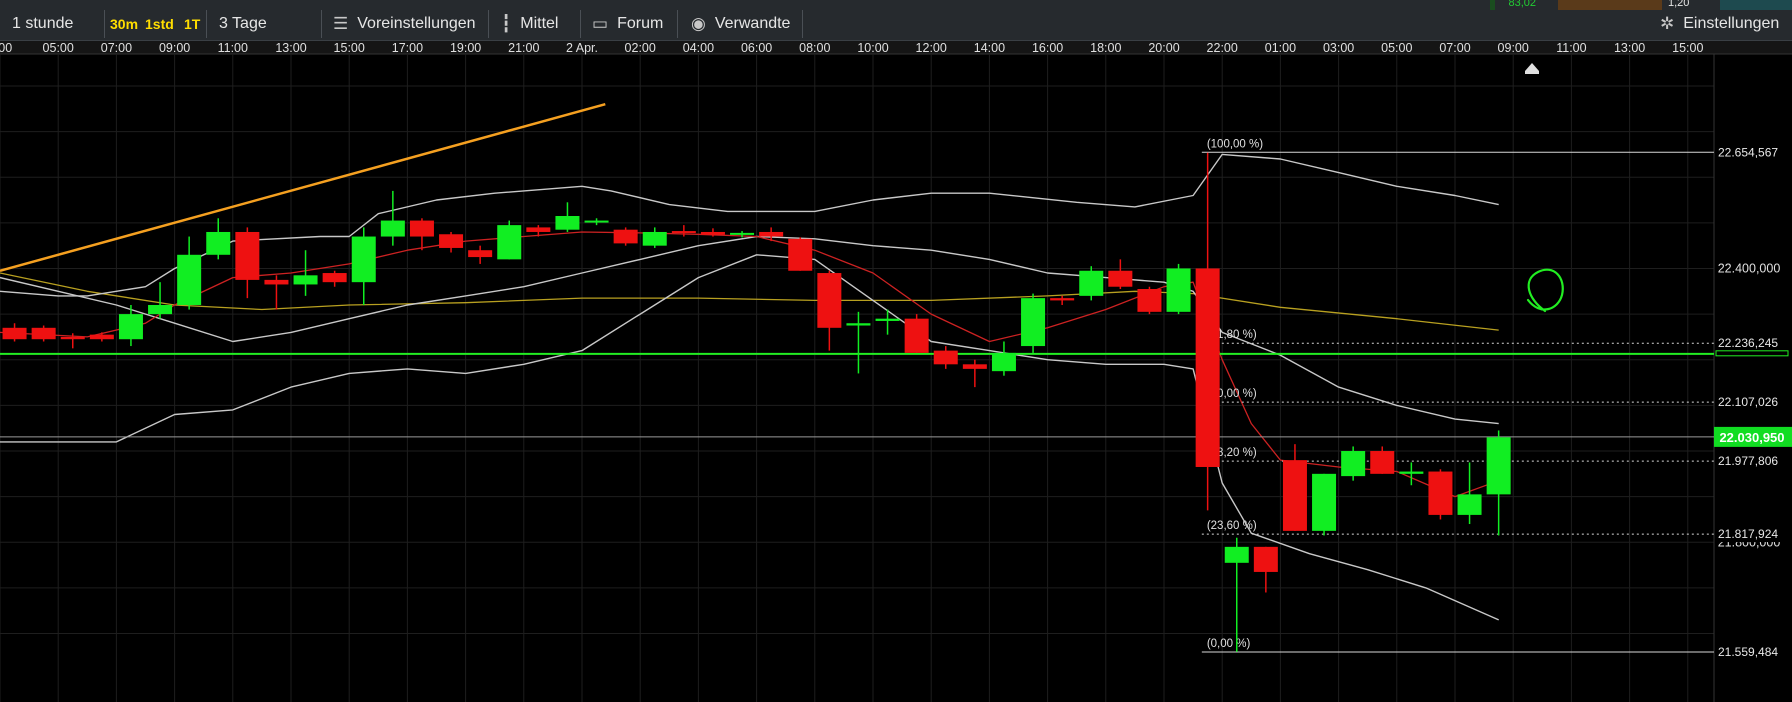 The height and width of the screenshot is (702, 1792). Describe the element at coordinates (465, 48) in the screenshot. I see `time-tick-label: 19:00` at that location.